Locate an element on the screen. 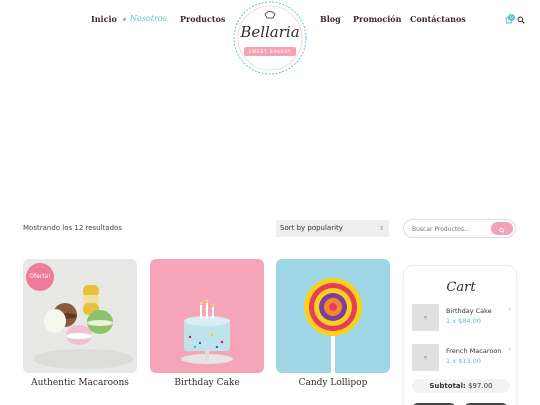 Image resolution: width=540 pixels, height=405 pixels. product-search-input is located at coordinates (451, 229).